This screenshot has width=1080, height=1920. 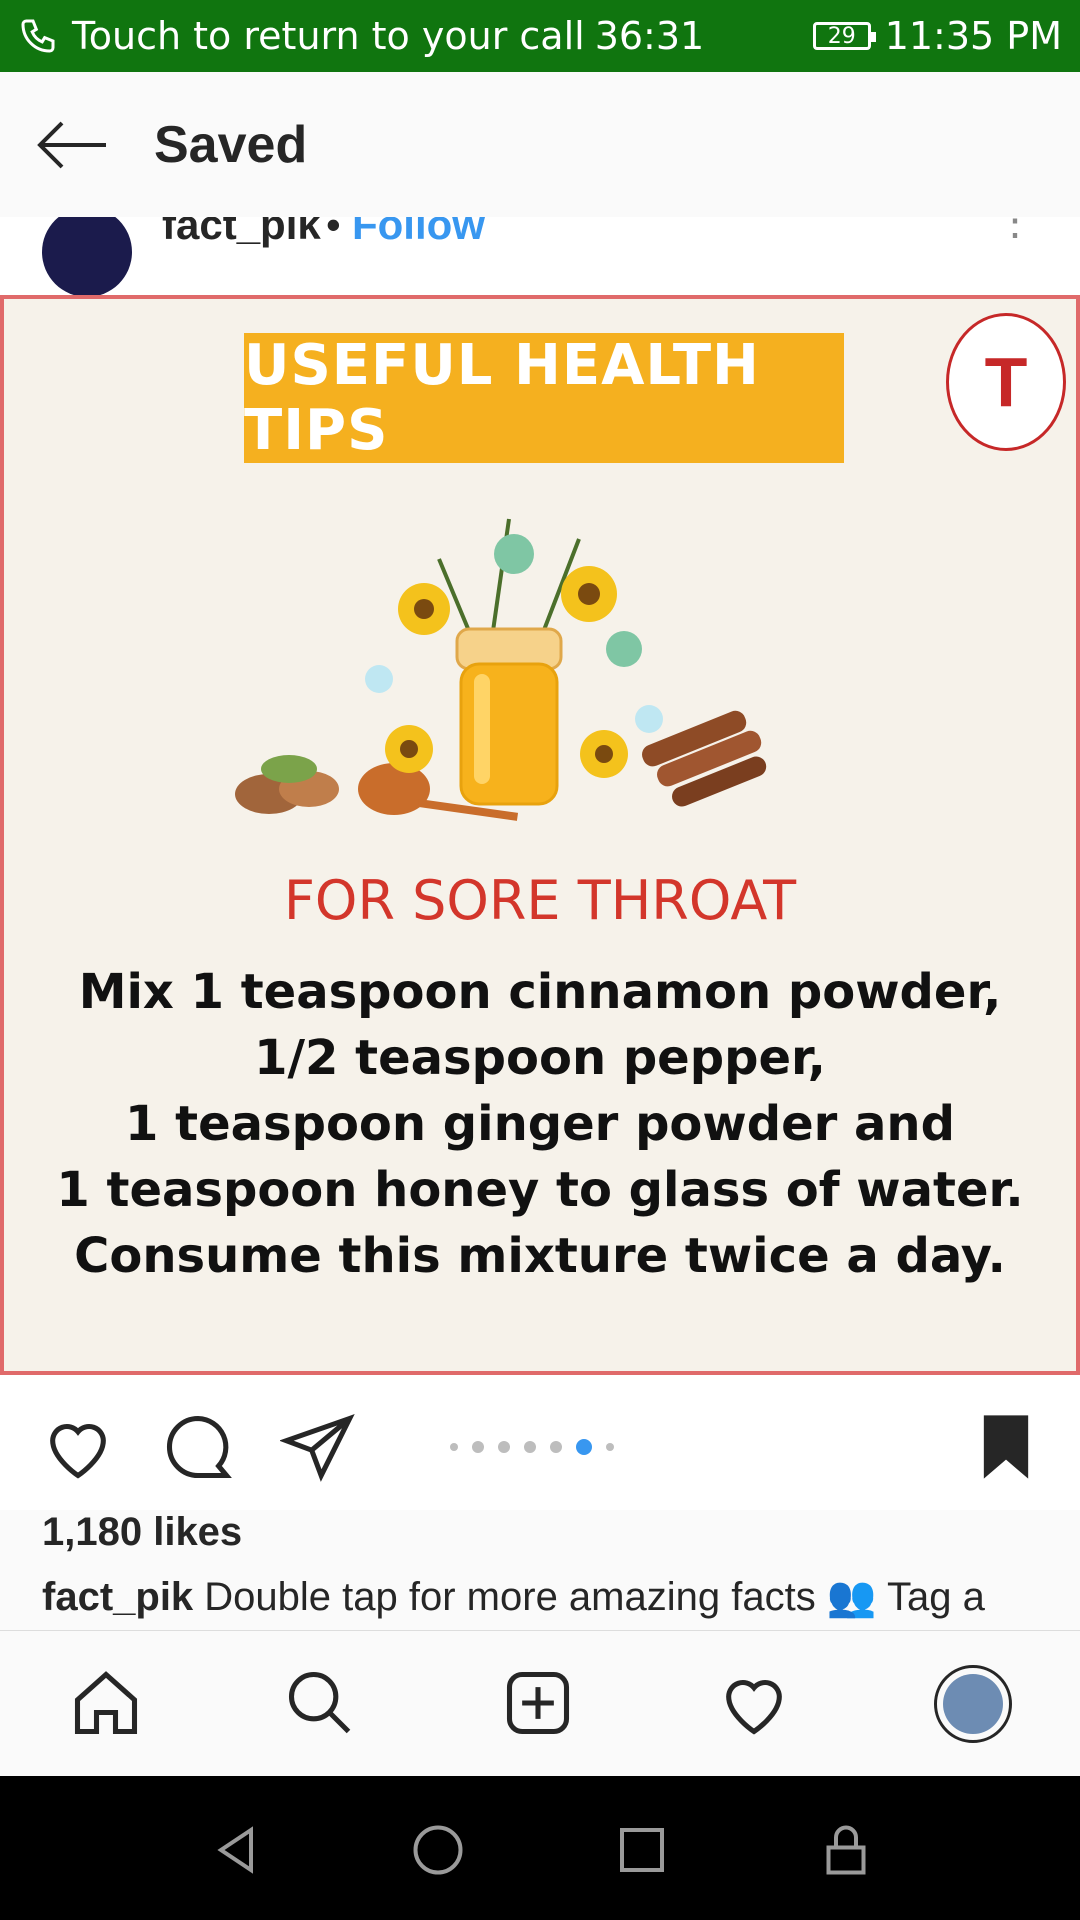 What do you see at coordinates (87, 256) in the screenshot?
I see `post-avatar` at bounding box center [87, 256].